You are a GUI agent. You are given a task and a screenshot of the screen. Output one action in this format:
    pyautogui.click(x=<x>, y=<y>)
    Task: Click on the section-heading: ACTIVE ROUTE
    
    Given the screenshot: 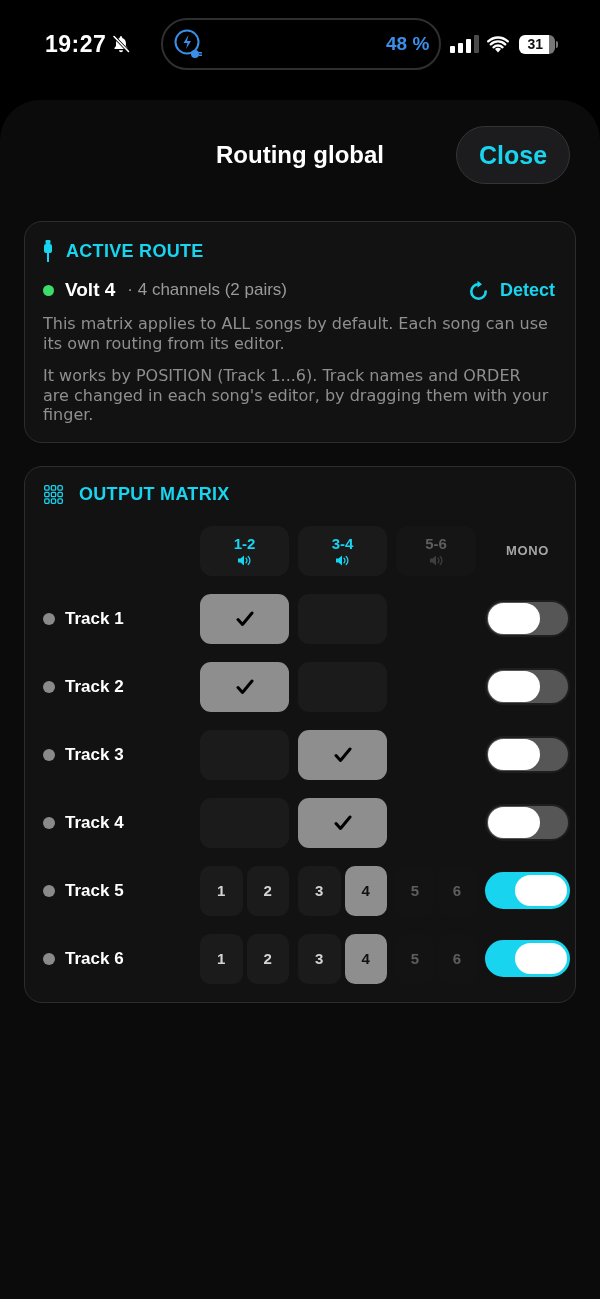 What is the action you would take?
    pyautogui.click(x=135, y=251)
    